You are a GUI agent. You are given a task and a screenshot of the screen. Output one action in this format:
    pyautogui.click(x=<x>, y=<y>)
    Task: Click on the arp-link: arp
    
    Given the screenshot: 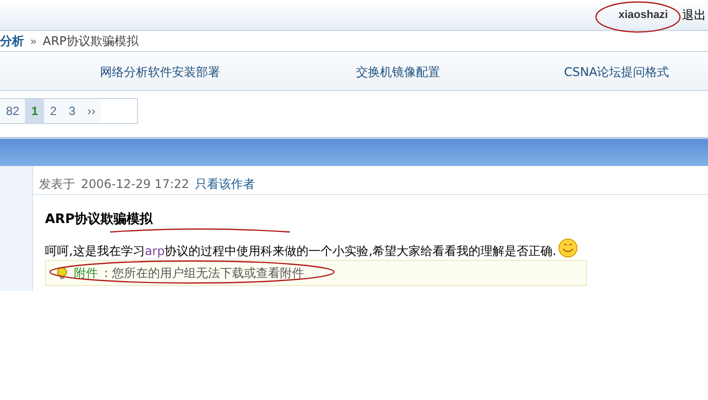 What is the action you would take?
    pyautogui.click(x=154, y=251)
    